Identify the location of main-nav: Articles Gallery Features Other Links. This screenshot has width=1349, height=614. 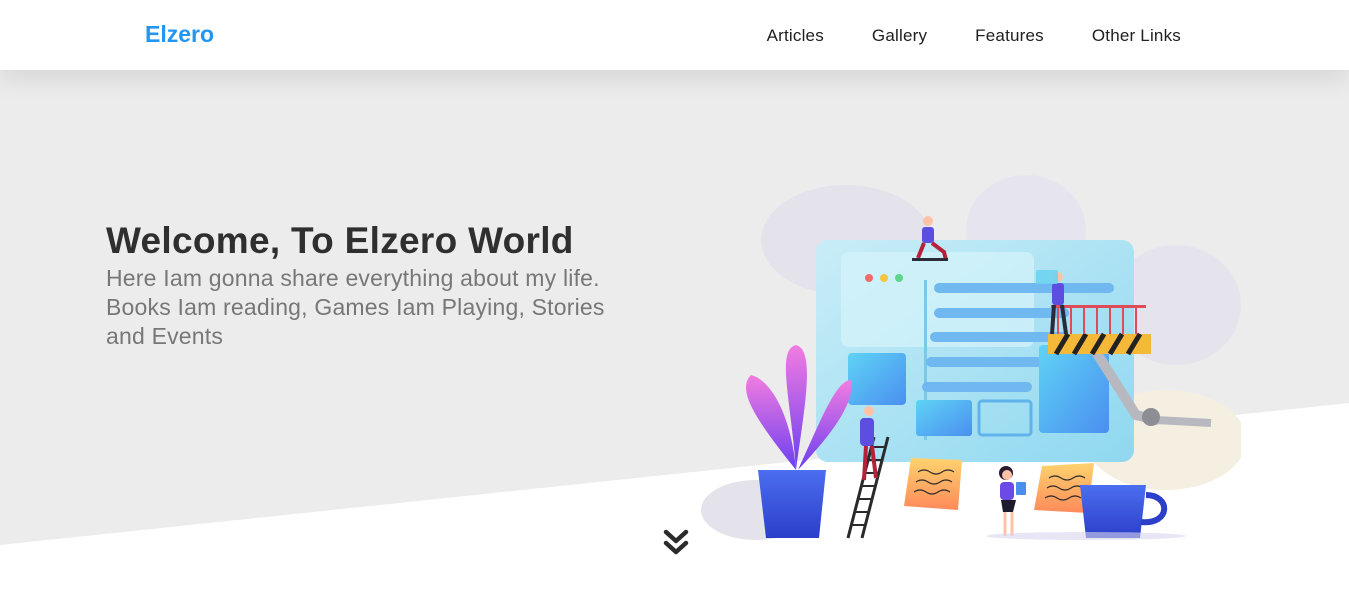
(962, 35).